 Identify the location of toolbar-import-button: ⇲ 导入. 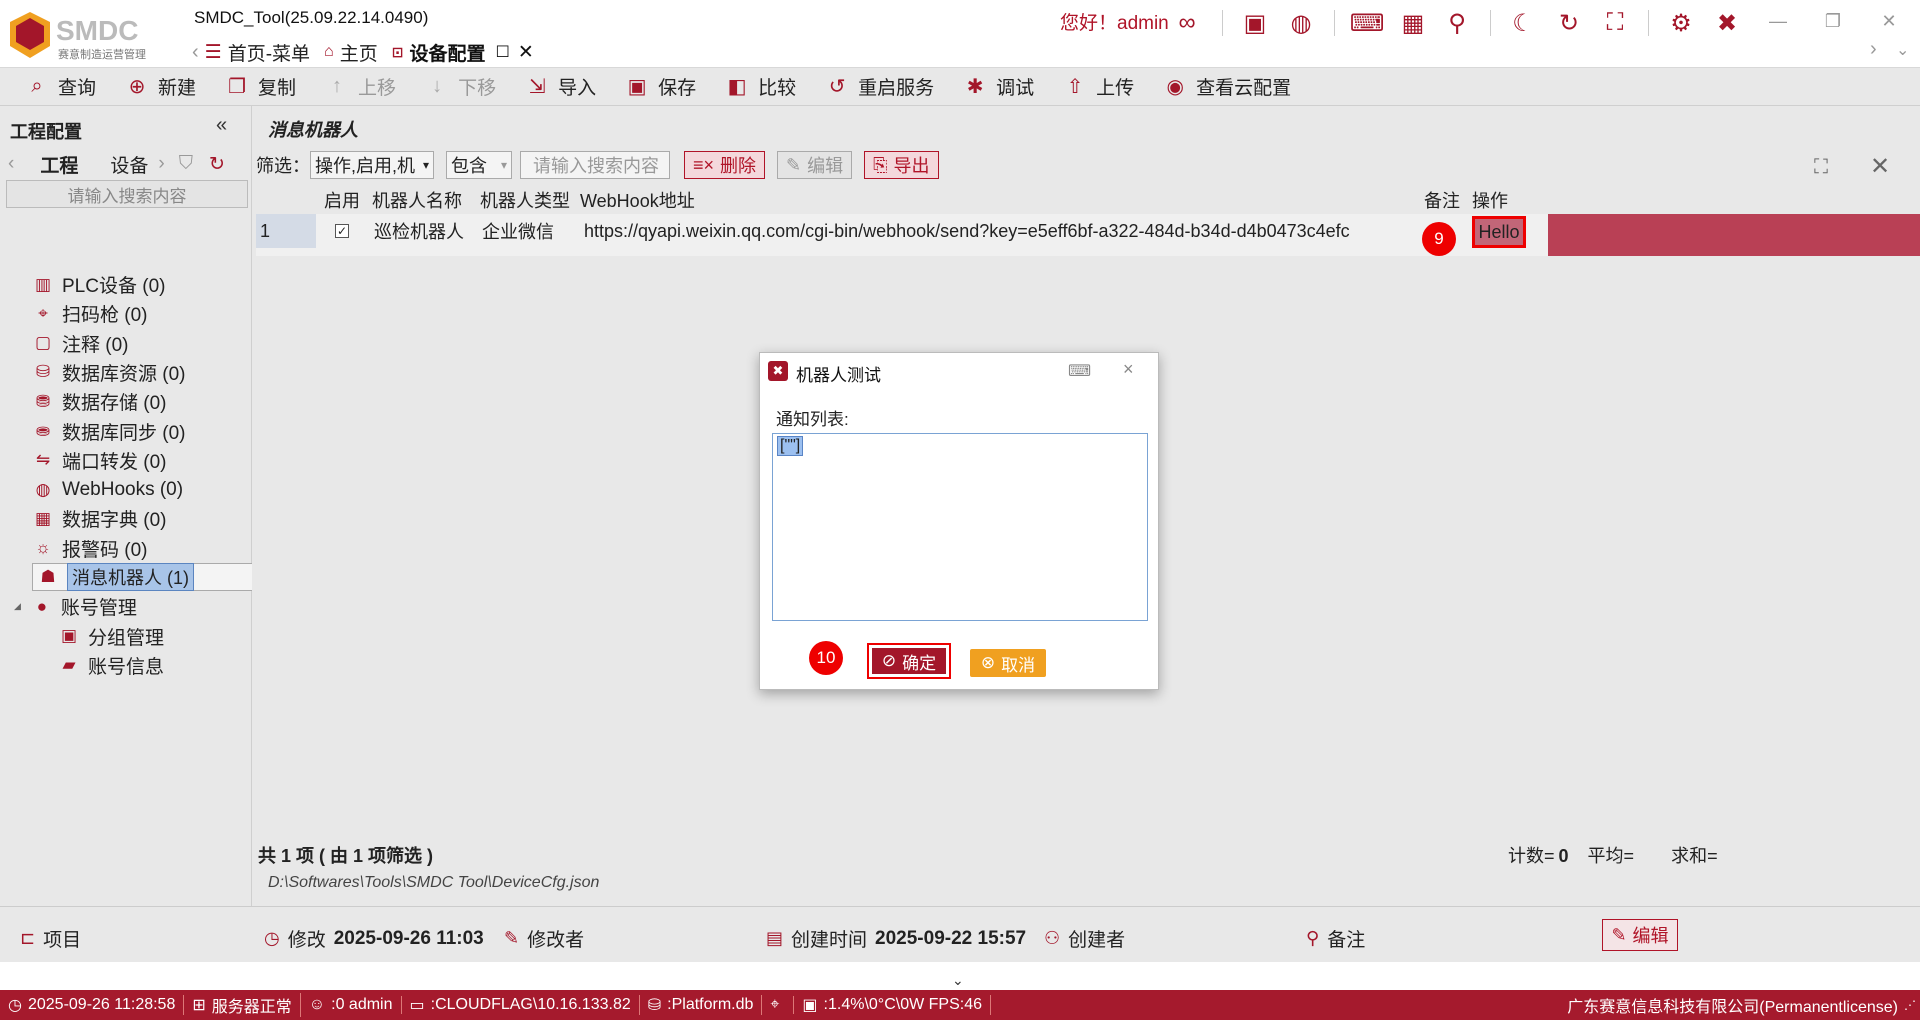
(561, 86).